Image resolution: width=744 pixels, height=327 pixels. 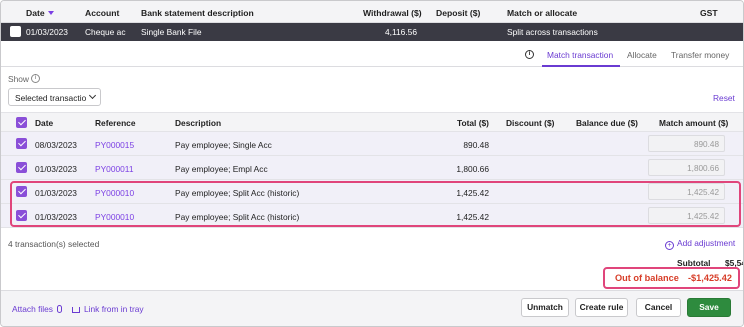 What do you see at coordinates (197, 13) in the screenshot?
I see `col-description: Bank statement description` at bounding box center [197, 13].